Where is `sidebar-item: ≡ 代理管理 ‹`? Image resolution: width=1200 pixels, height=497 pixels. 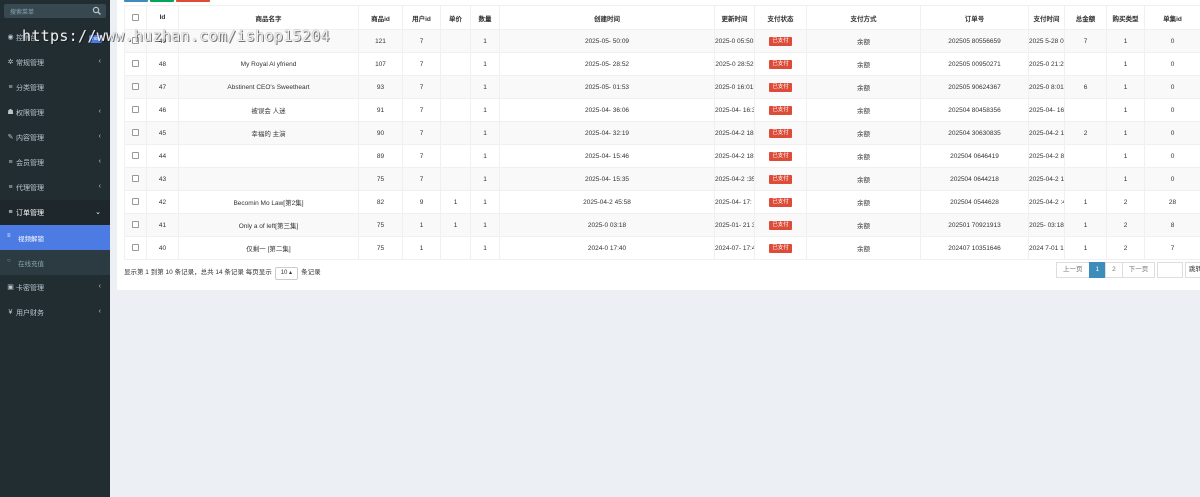 sidebar-item: ≡ 代理管理 ‹ is located at coordinates (55, 187).